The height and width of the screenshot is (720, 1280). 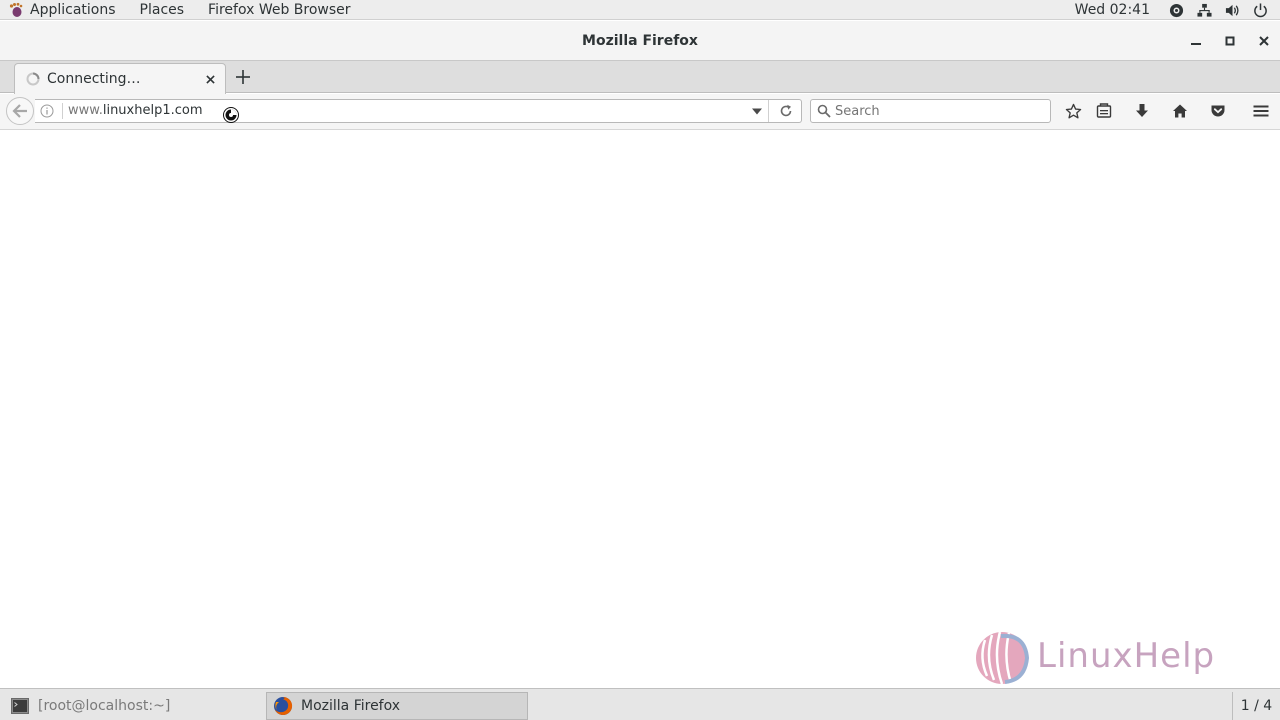 What do you see at coordinates (1232, 10) in the screenshot?
I see `volume-icon` at bounding box center [1232, 10].